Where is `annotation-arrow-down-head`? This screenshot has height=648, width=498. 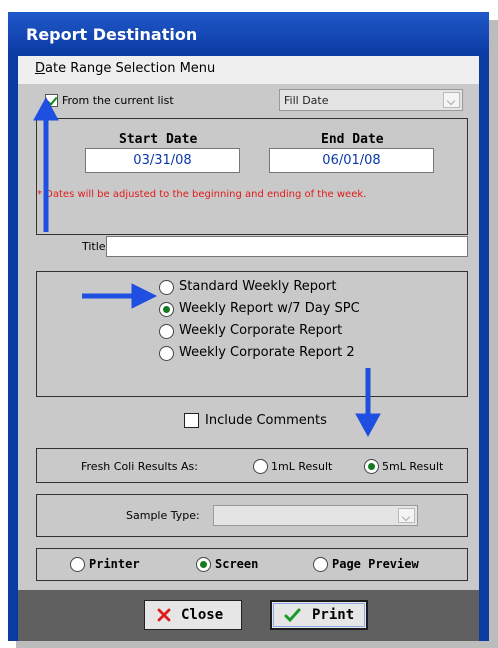 annotation-arrow-down-head is located at coordinates (368, 425).